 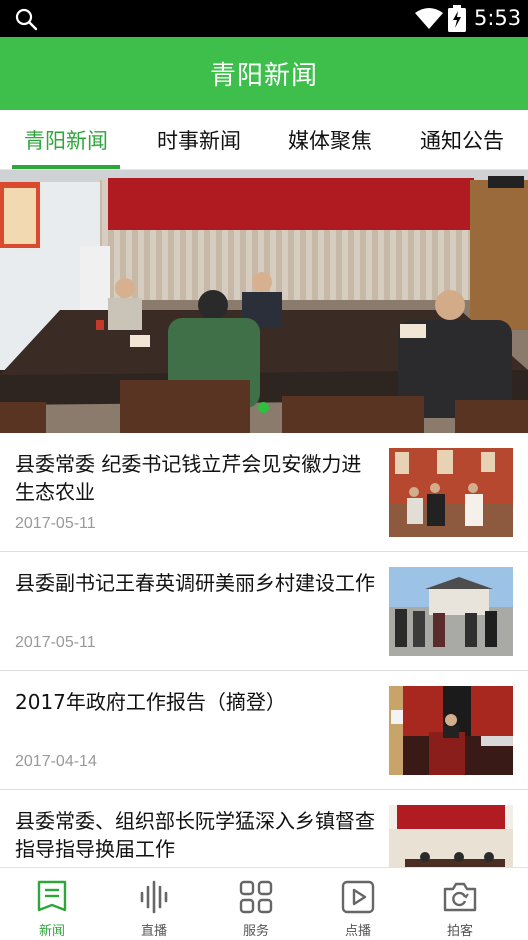 I want to click on nav-news: 新闻, so click(x=52, y=904).